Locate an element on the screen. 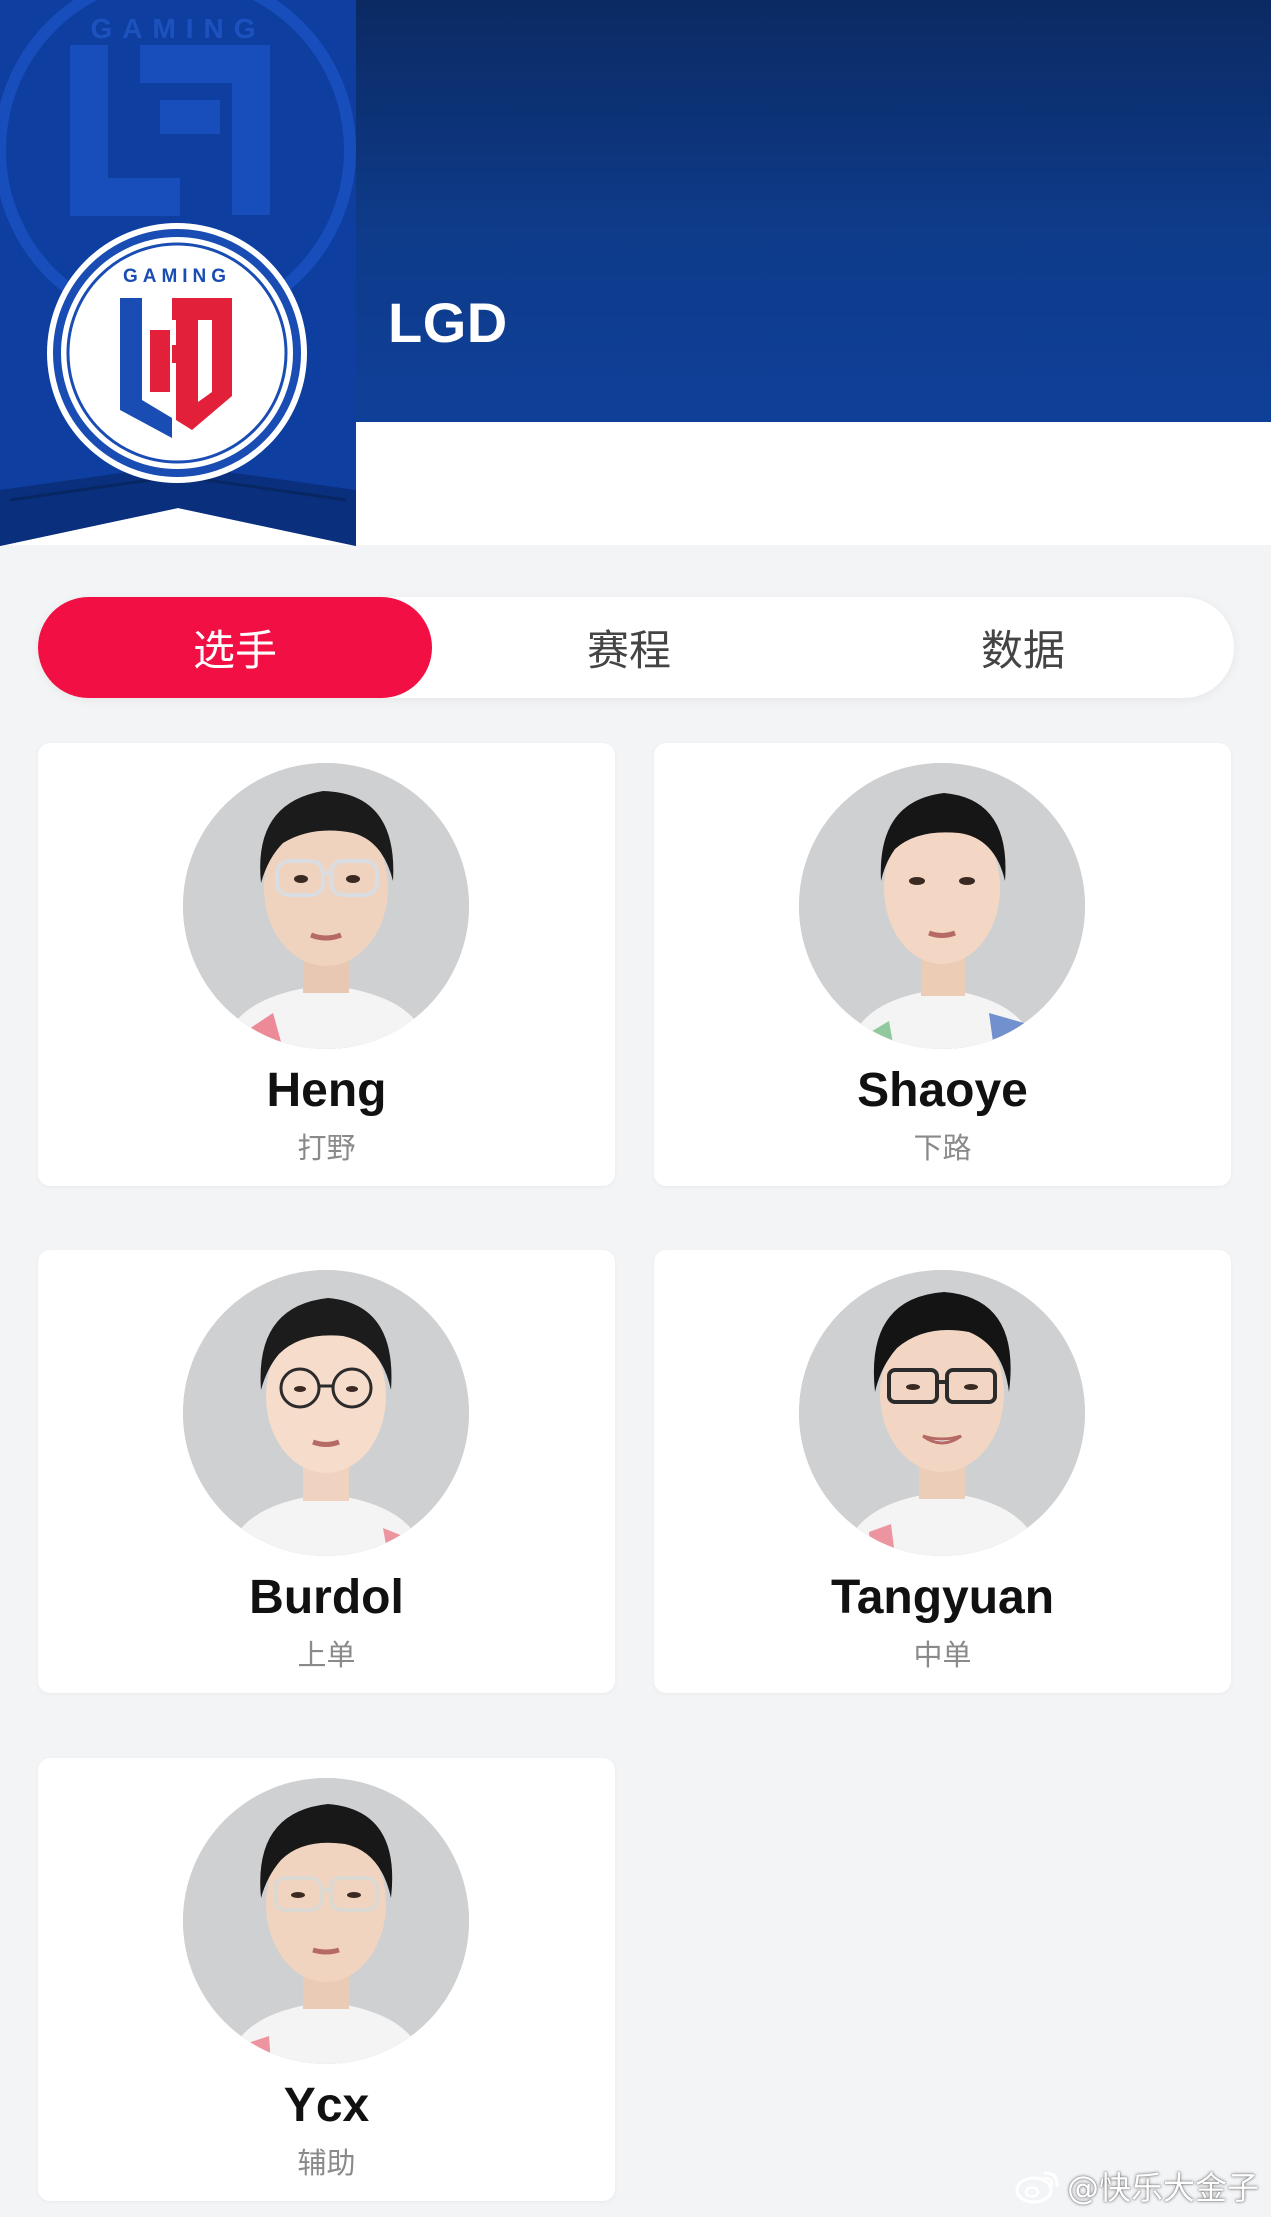 Image resolution: width=1271 pixels, height=2217 pixels. player-role: 下路 is located at coordinates (942, 1148).